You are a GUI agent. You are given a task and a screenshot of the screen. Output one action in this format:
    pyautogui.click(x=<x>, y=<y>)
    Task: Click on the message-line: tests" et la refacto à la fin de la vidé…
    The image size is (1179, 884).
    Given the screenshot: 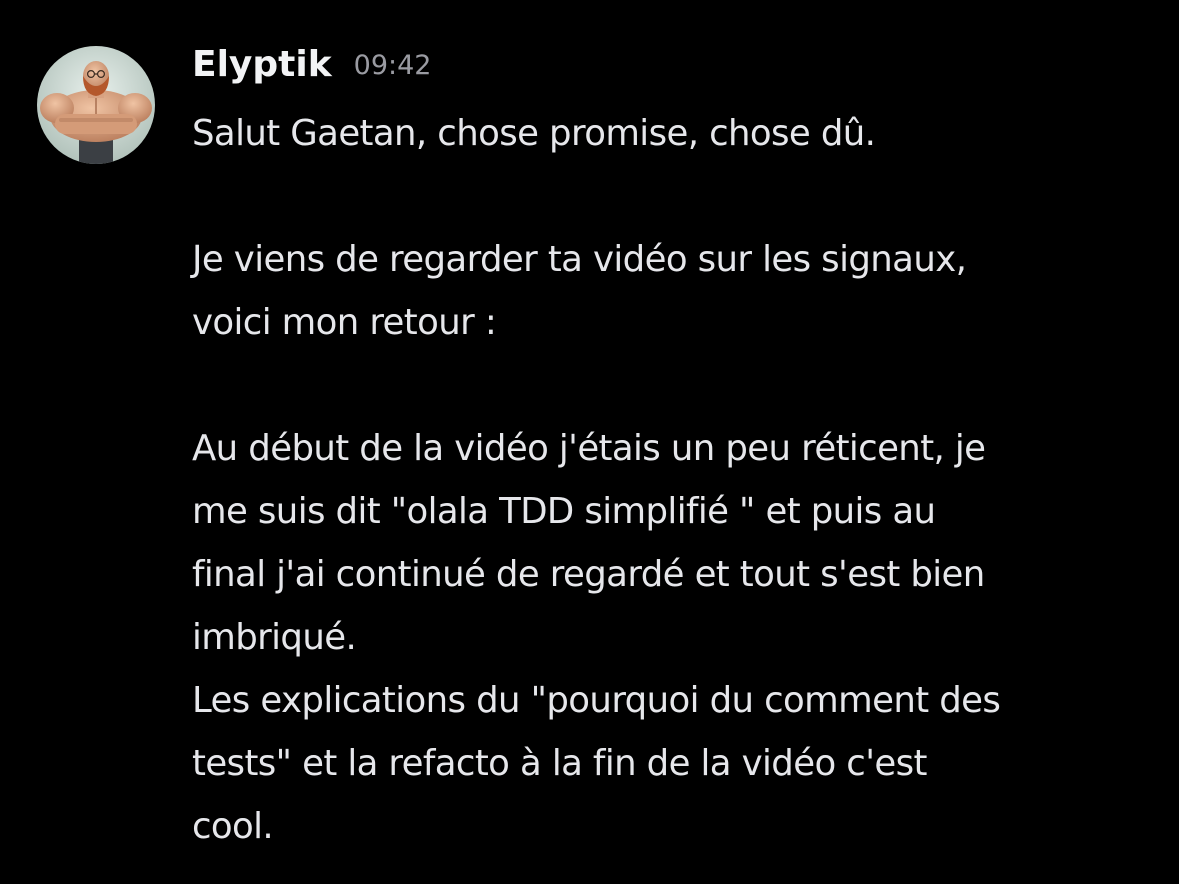 What is the action you would take?
    pyautogui.click(x=559, y=763)
    